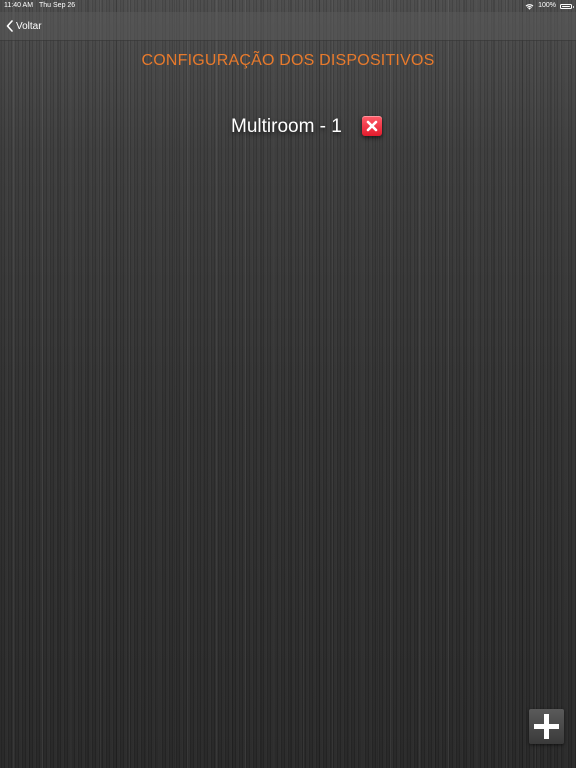 The width and height of the screenshot is (576, 768). Describe the element at coordinates (288, 26) in the screenshot. I see `nav-bar: Voltar` at that location.